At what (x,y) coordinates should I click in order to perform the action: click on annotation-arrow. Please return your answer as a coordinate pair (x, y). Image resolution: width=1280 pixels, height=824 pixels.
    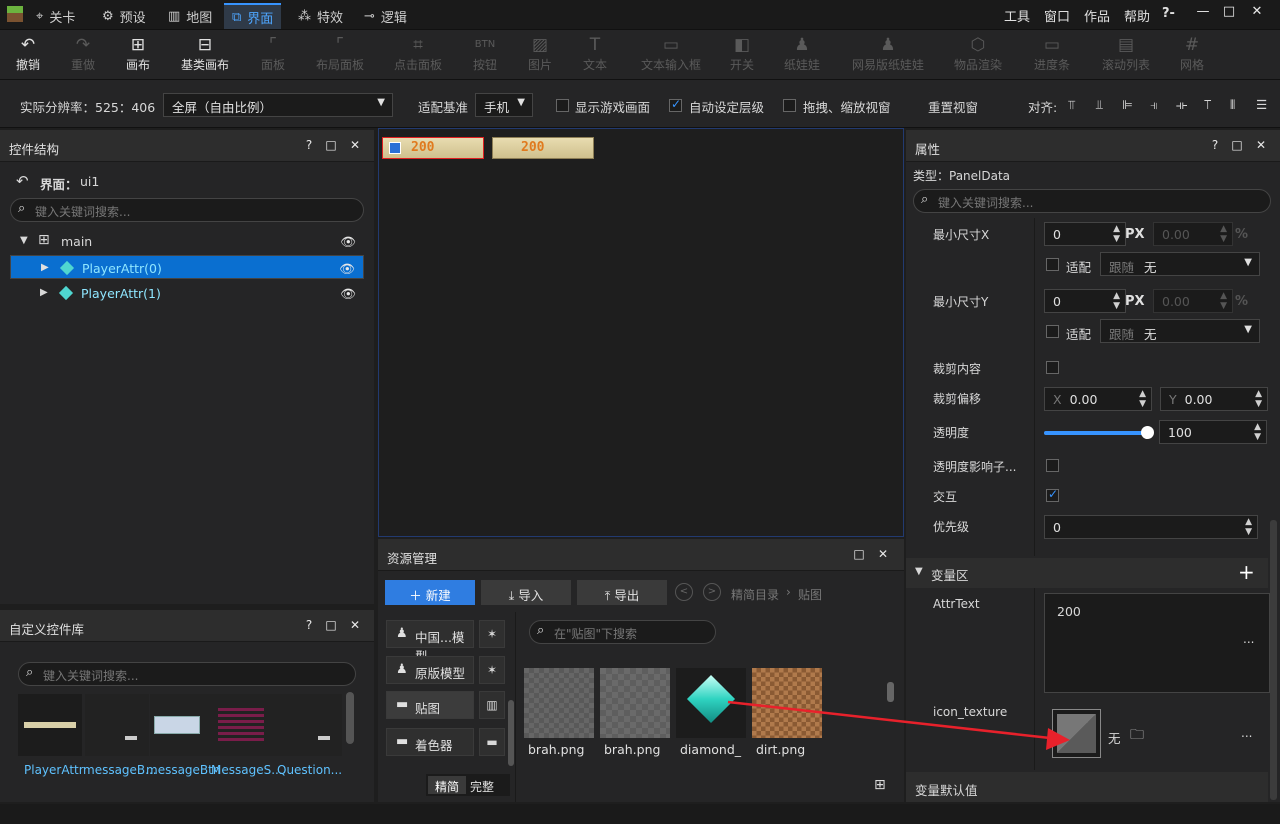
    Looking at the image, I should click on (898, 725).